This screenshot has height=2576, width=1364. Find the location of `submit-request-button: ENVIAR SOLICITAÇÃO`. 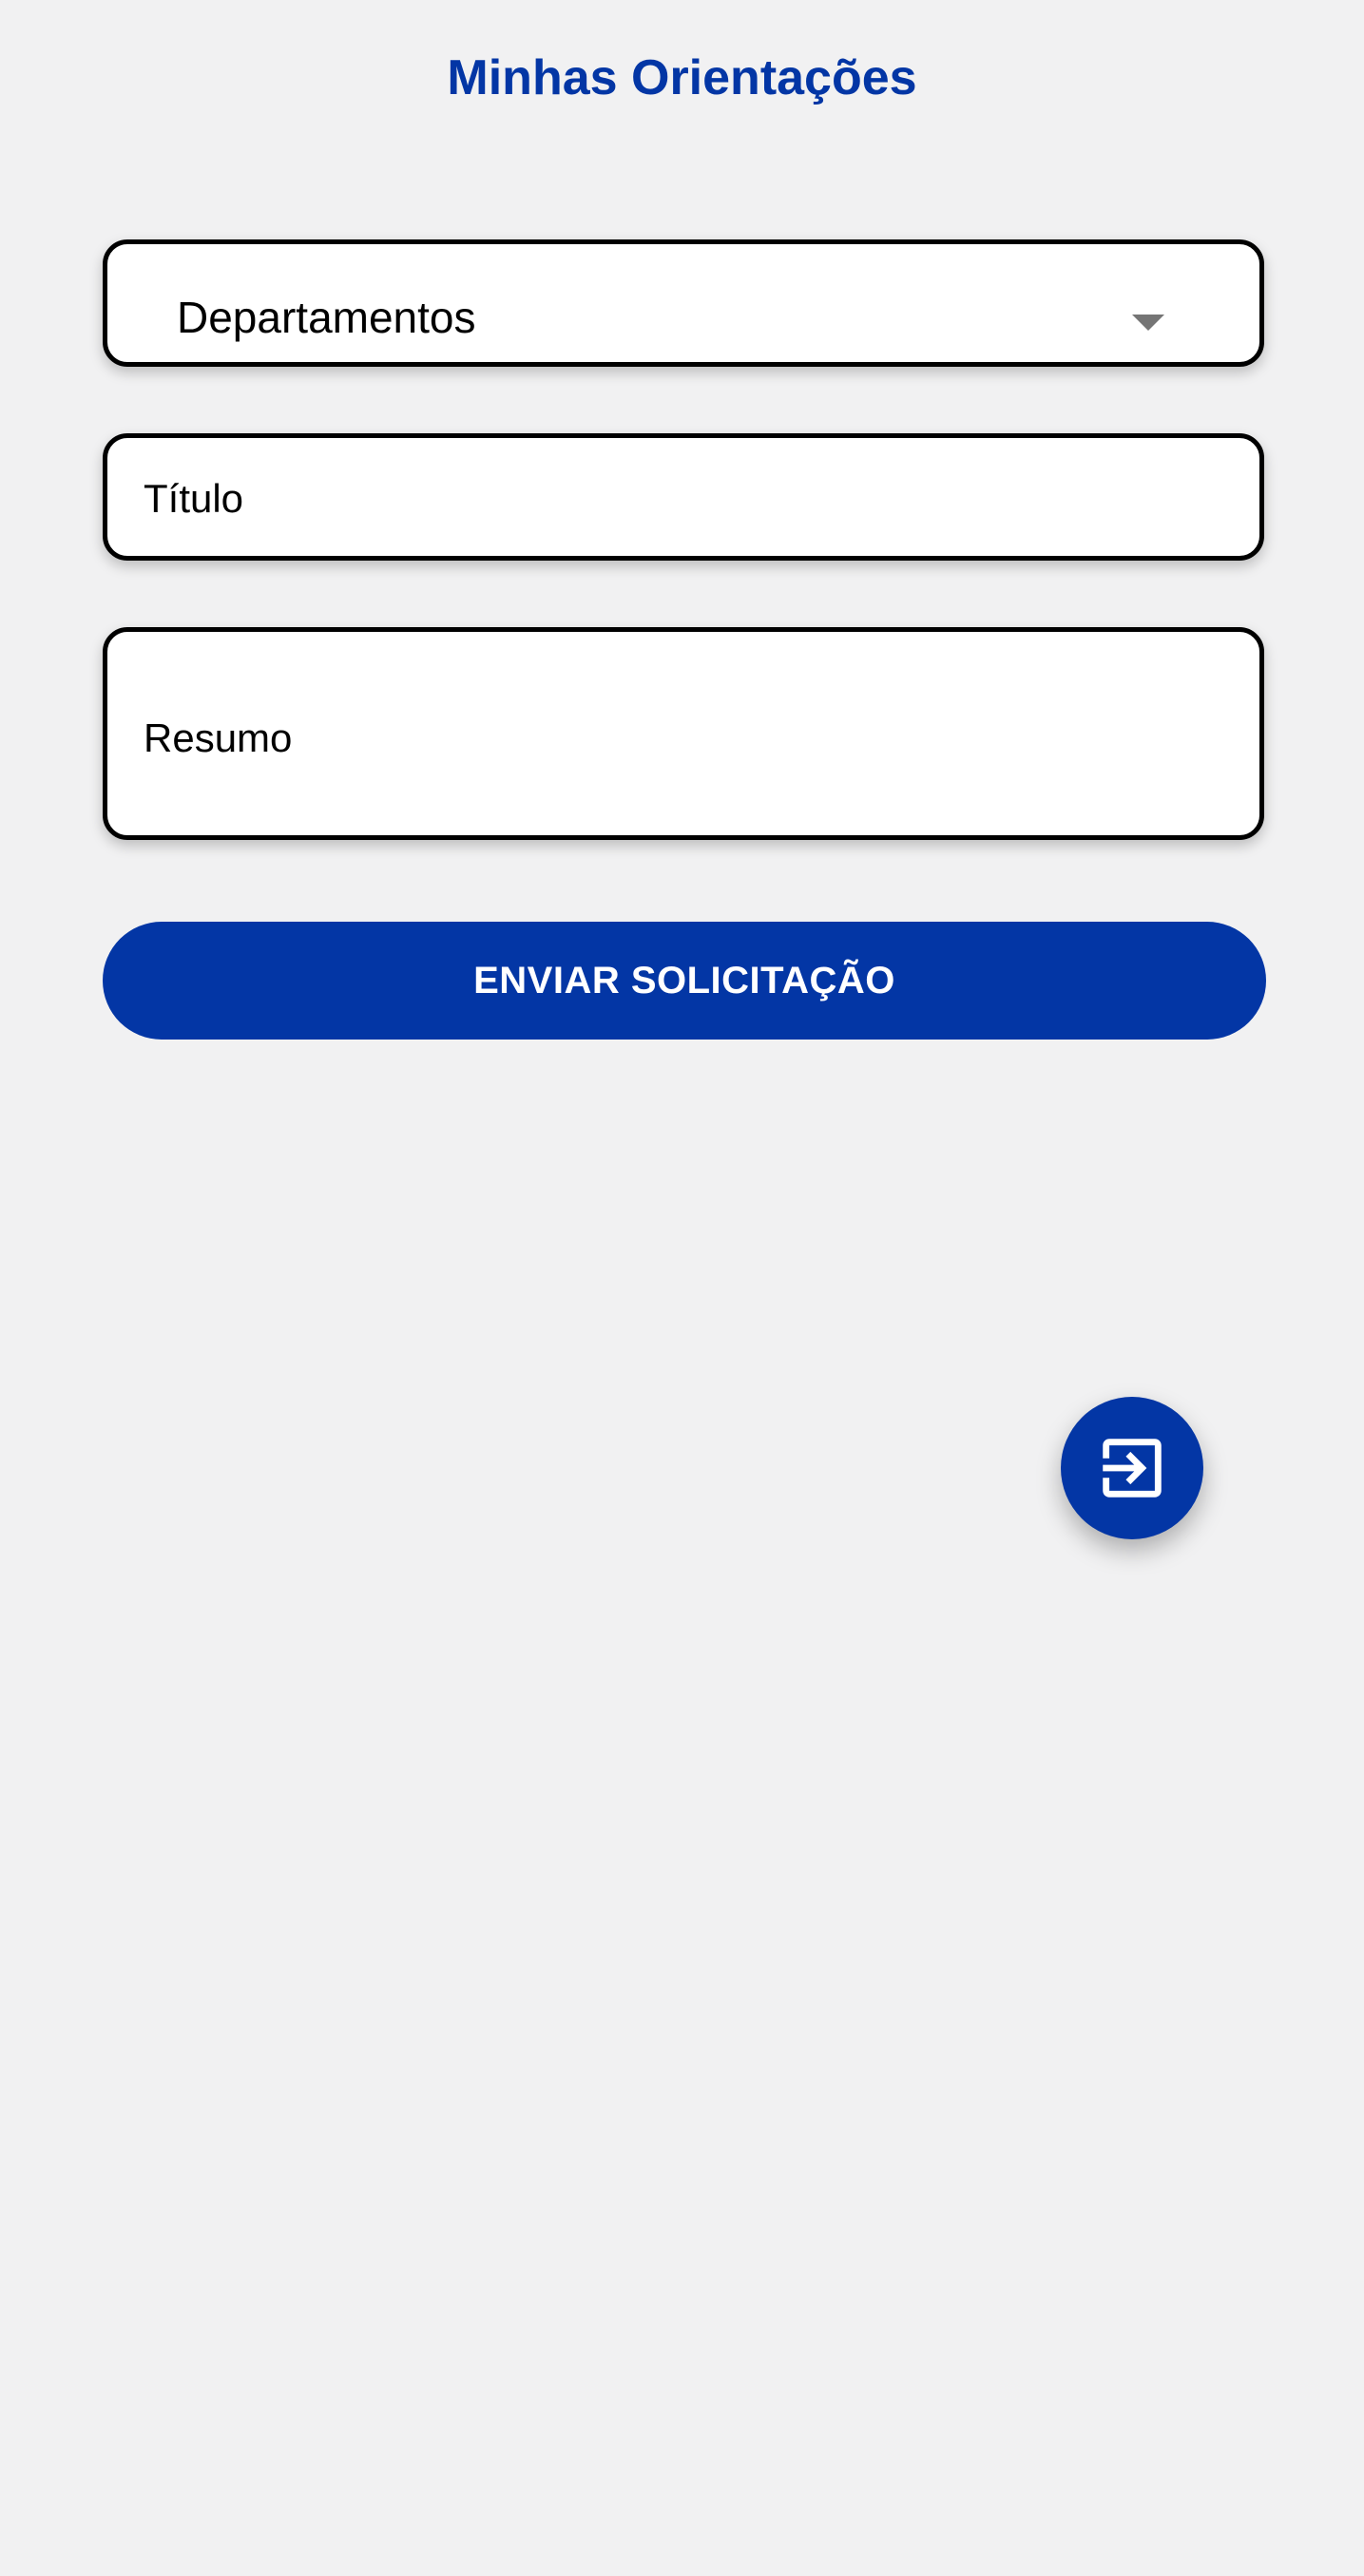

submit-request-button: ENVIAR SOLICITAÇÃO is located at coordinates (684, 981).